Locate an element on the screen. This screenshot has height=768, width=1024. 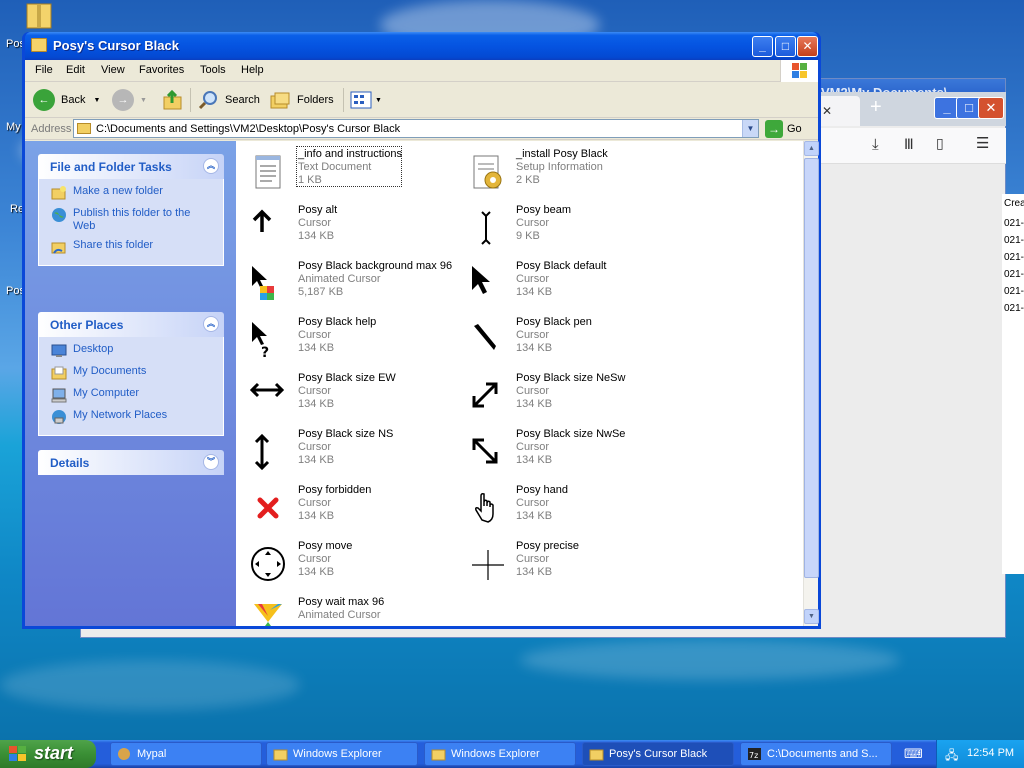
views-button: ▼ is located at coordinates (365, 100).